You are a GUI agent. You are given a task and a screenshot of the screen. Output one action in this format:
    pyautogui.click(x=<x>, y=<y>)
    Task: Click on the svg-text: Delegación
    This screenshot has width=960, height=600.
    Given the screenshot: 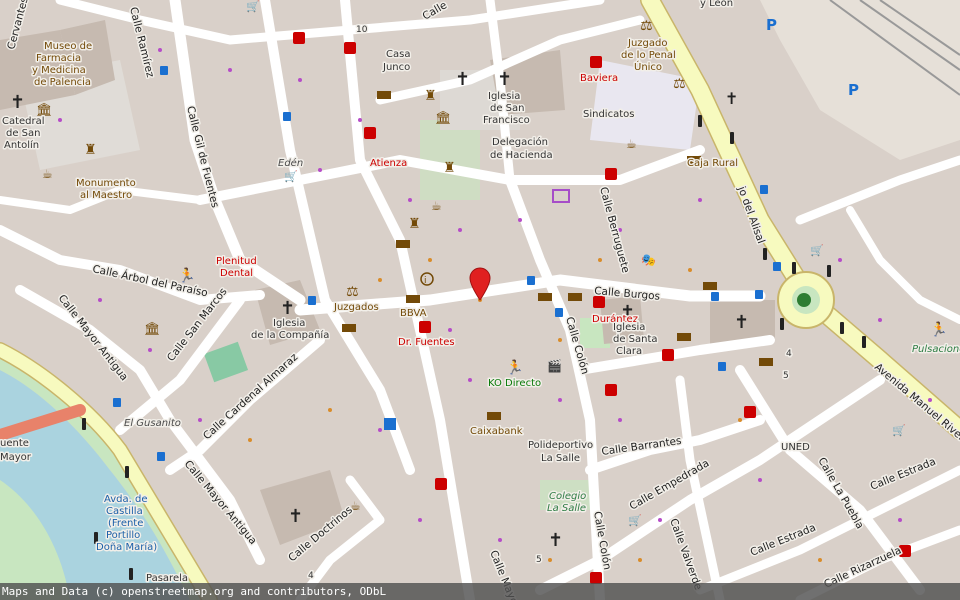 What is the action you would take?
    pyautogui.click(x=520, y=142)
    